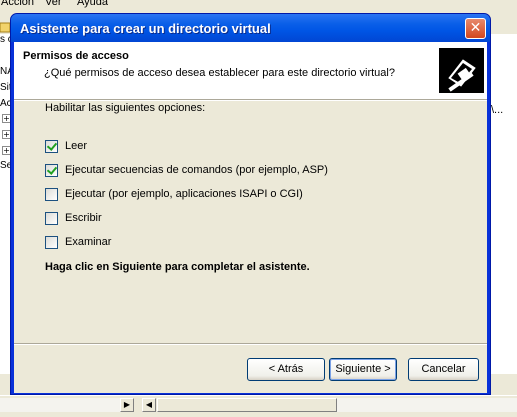 This screenshot has width=517, height=417. I want to click on background-scrollbars: ▶ ◀, so click(258, 406).